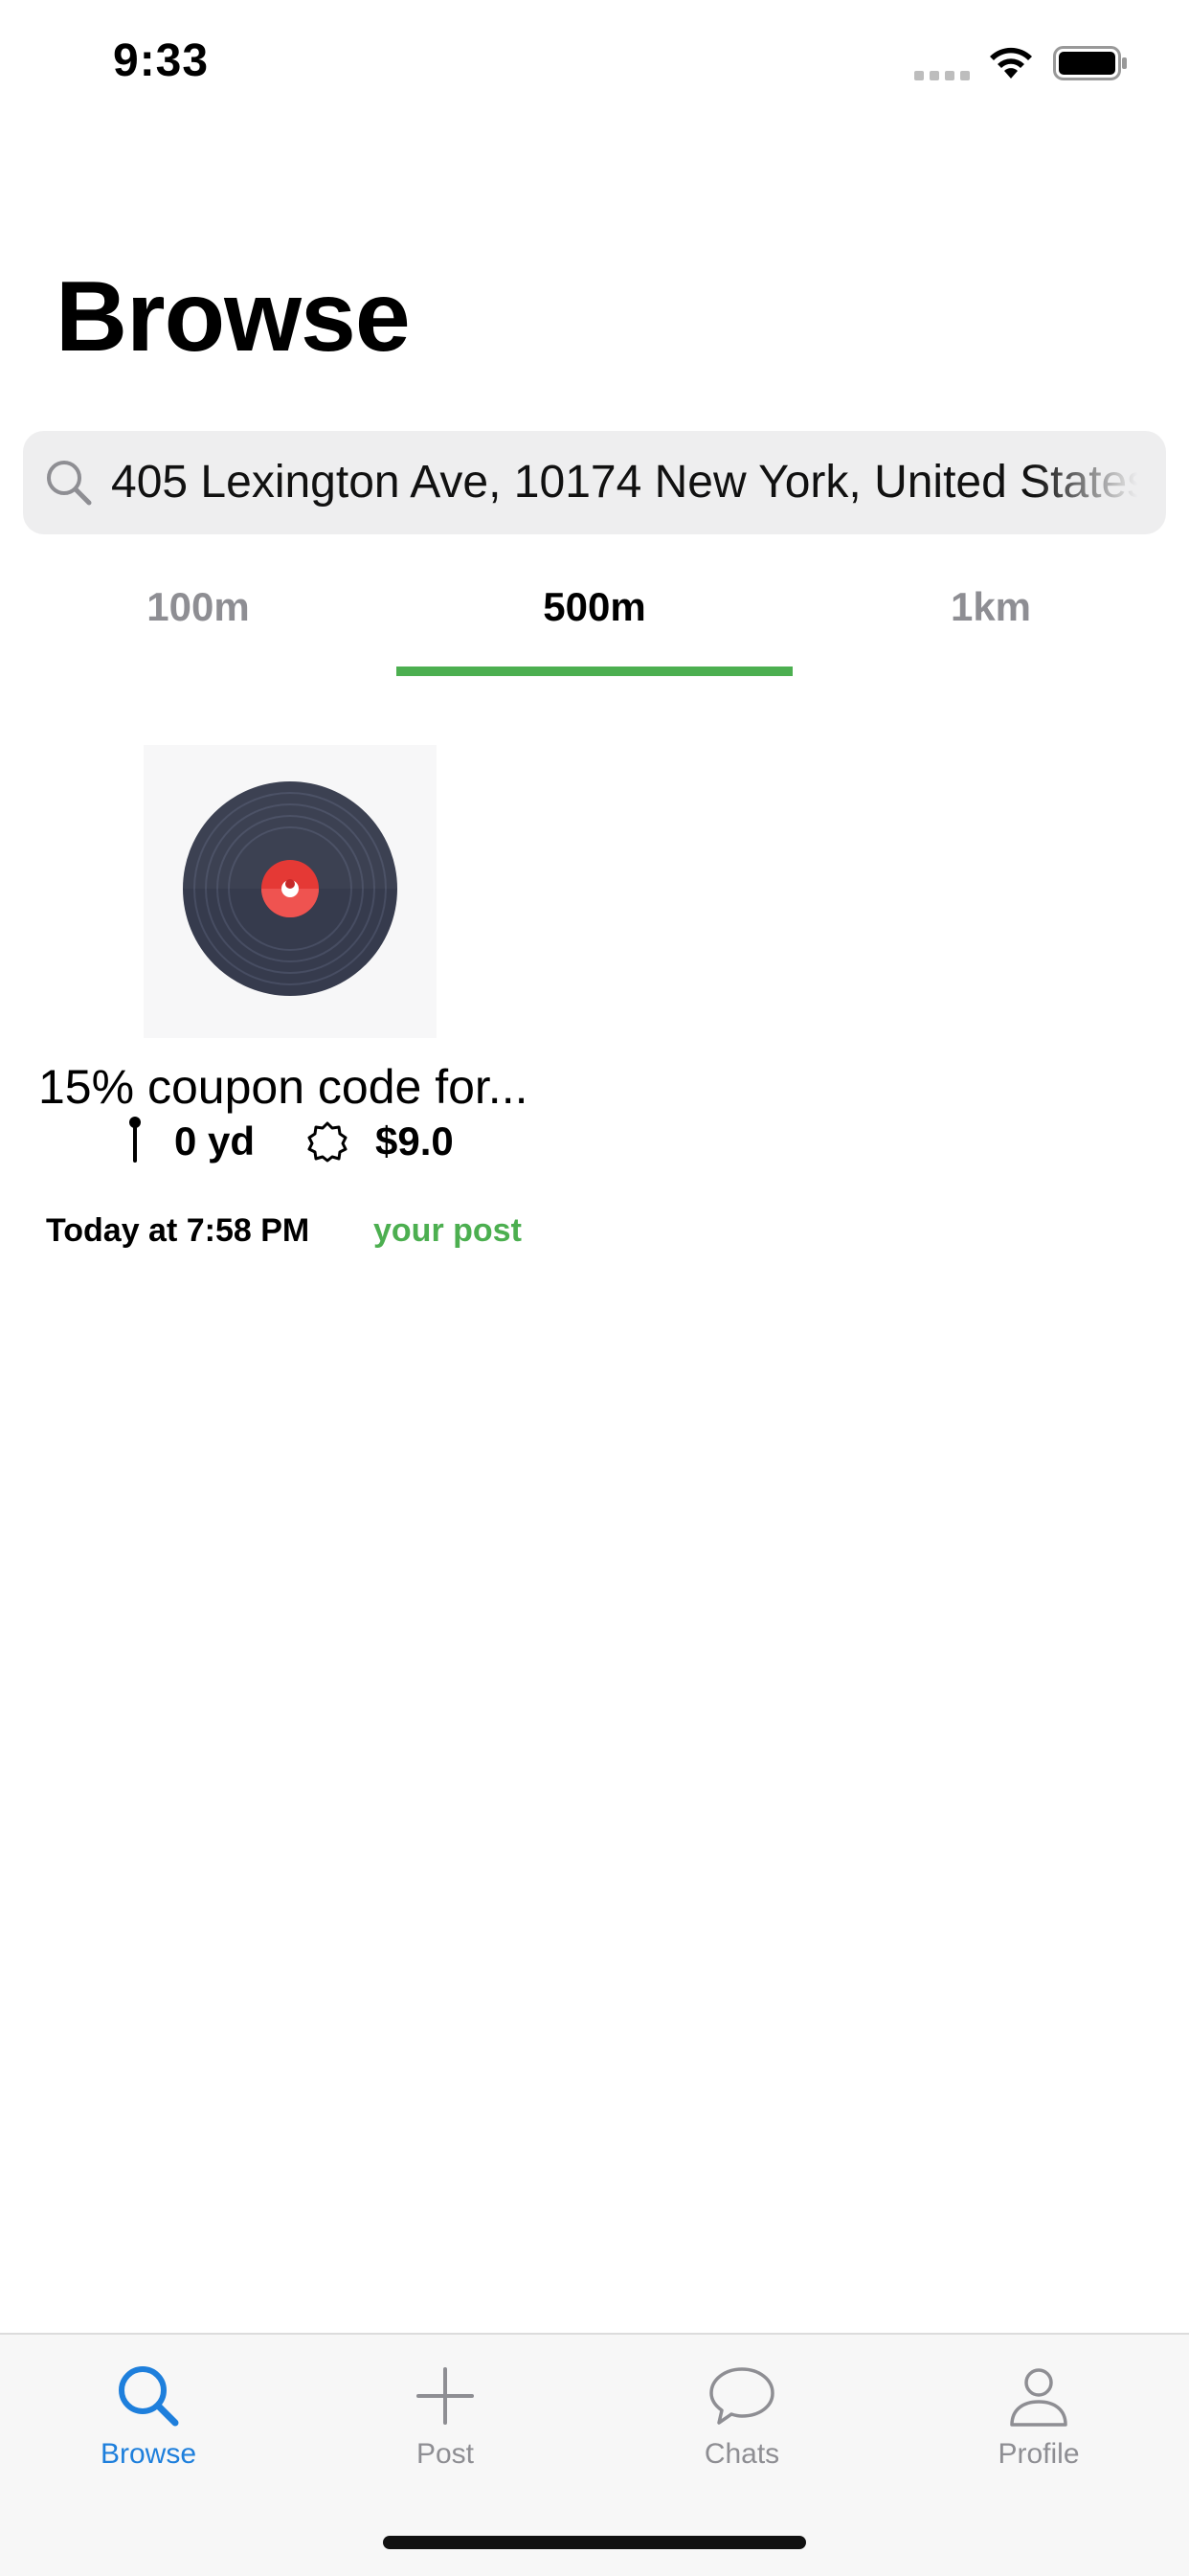 The width and height of the screenshot is (1189, 2576). Describe the element at coordinates (594, 671) in the screenshot. I see `active-tab-indicator` at that location.